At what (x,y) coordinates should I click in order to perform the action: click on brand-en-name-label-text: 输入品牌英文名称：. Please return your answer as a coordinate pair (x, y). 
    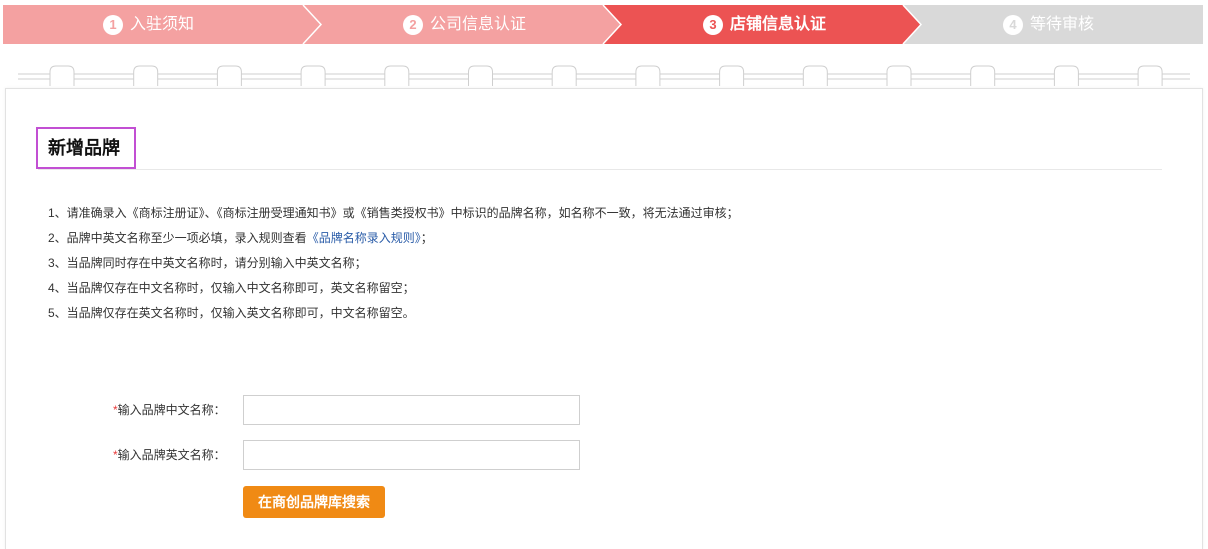
    Looking at the image, I should click on (171, 455).